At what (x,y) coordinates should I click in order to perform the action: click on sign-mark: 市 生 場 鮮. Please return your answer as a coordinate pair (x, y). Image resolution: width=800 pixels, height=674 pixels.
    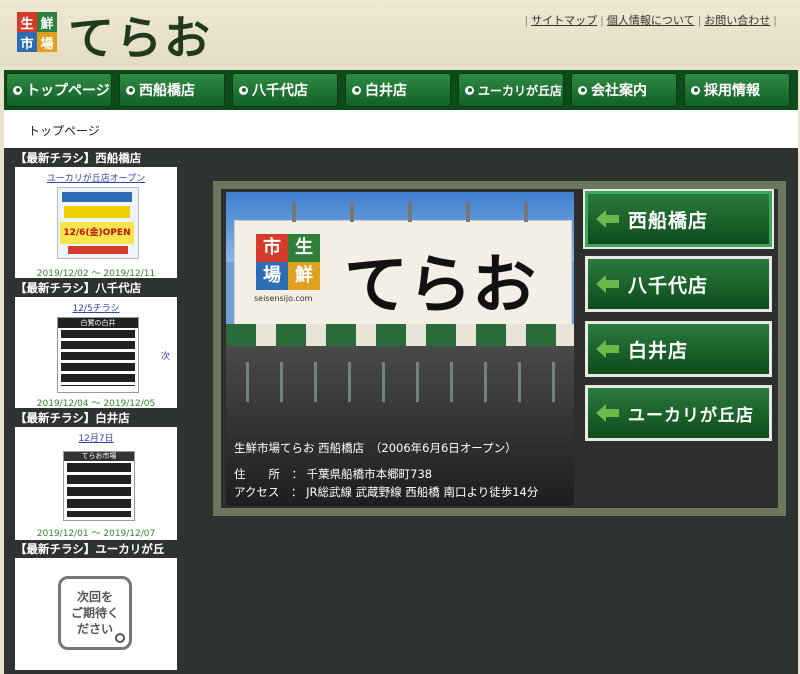
    Looking at the image, I should click on (288, 262).